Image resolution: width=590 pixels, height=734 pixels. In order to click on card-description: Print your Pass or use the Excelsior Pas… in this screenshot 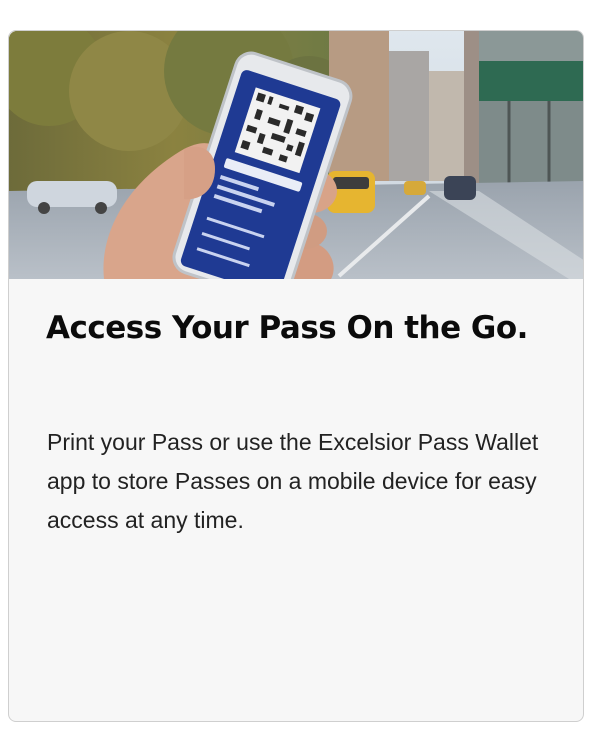, I will do `click(293, 481)`.